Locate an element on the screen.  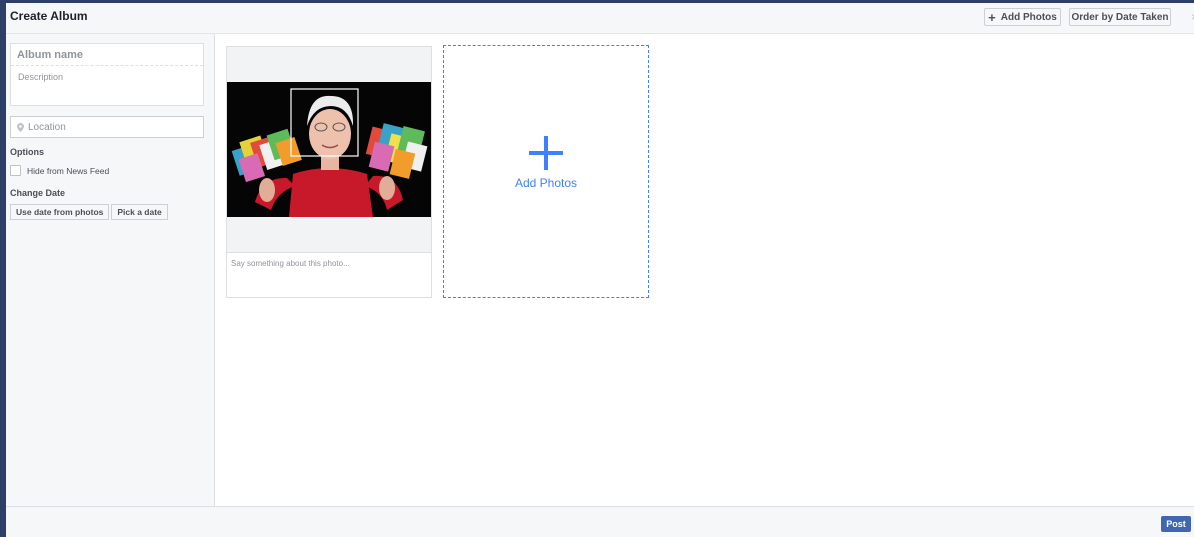
dialog-footer: Post is located at coordinates (600, 521).